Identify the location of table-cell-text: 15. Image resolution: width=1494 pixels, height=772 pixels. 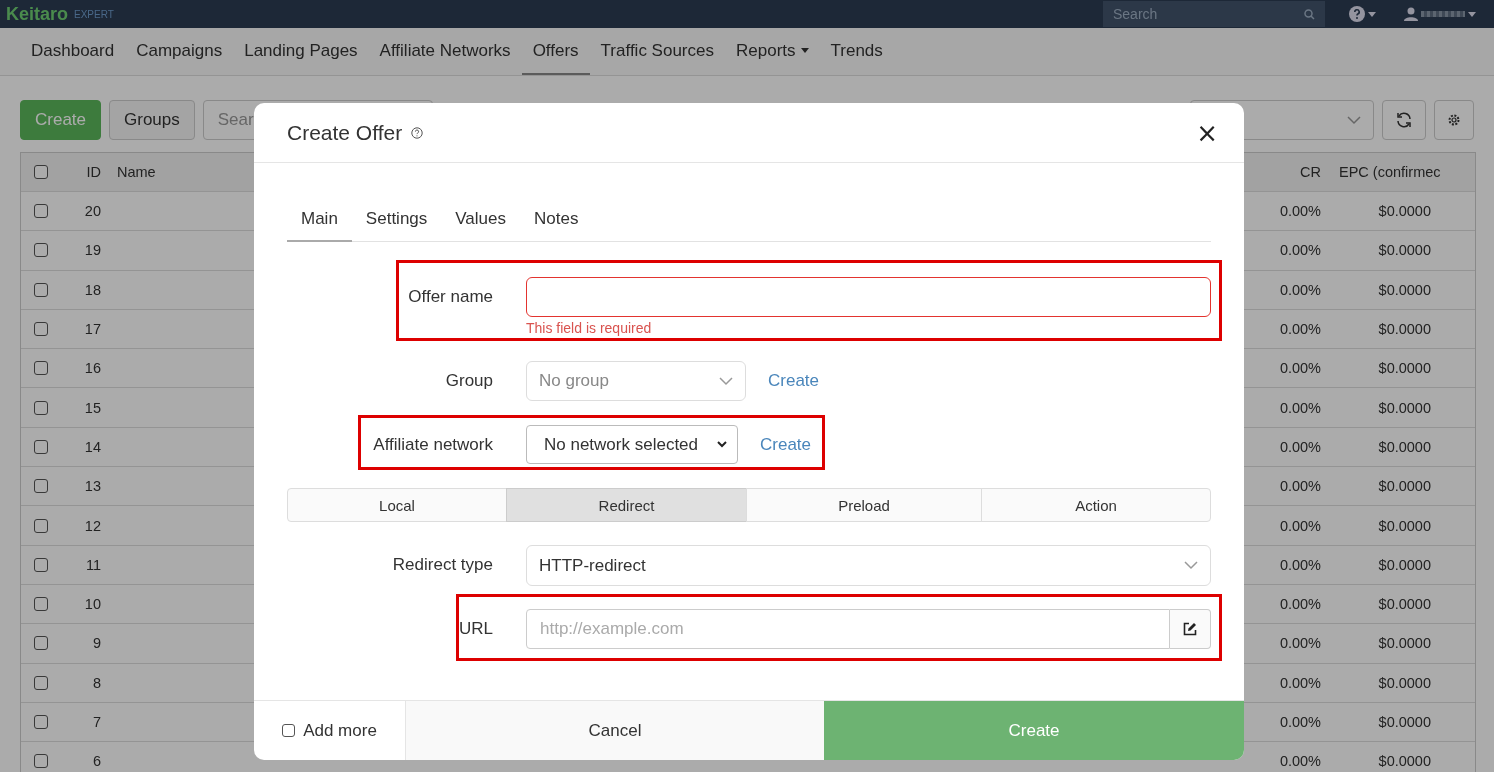
(92, 407).